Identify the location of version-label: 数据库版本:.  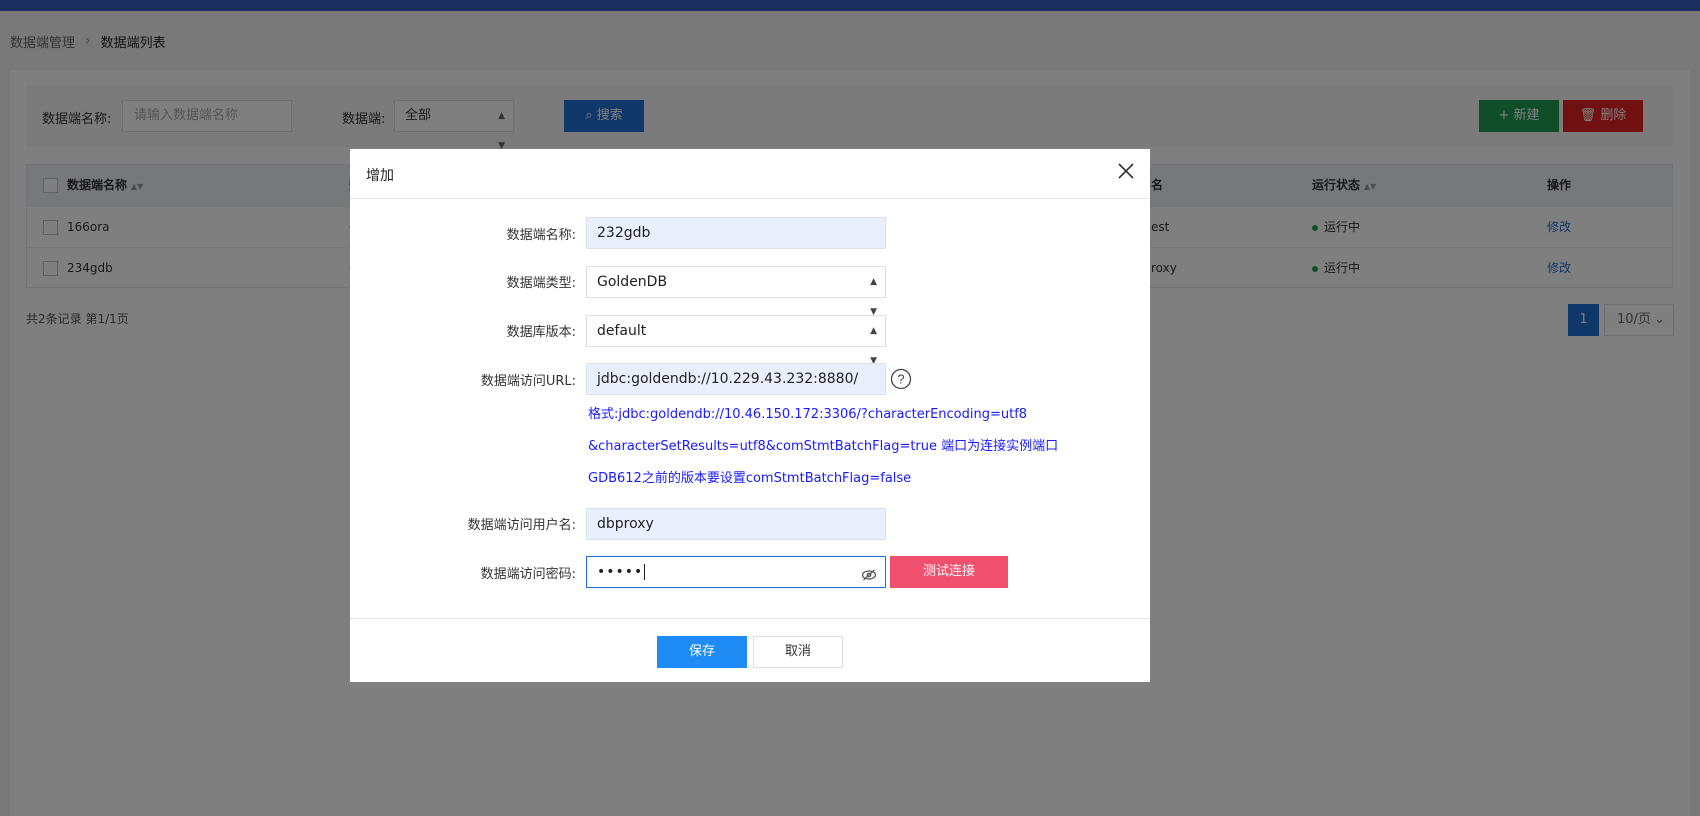
(541, 332).